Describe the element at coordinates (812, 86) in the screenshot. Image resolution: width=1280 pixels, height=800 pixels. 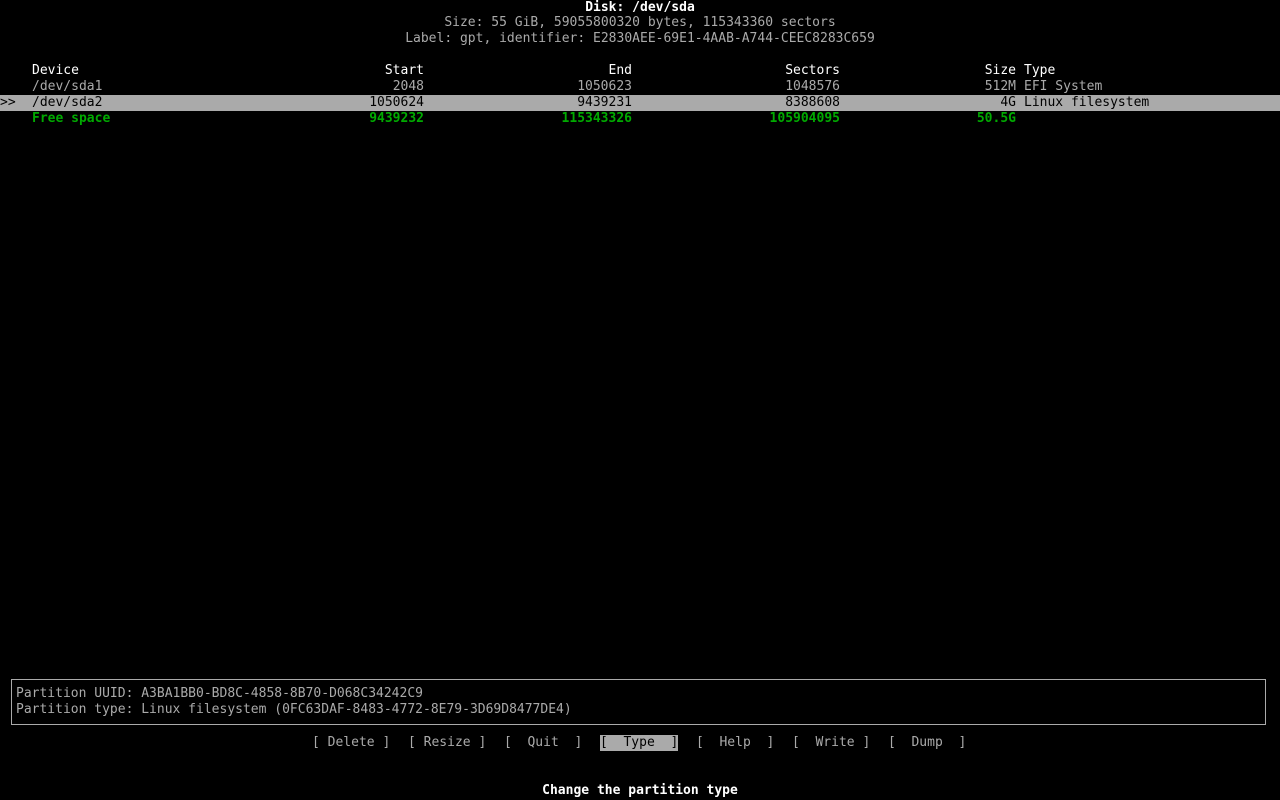
I see `partition-sectors: 1048576` at that location.